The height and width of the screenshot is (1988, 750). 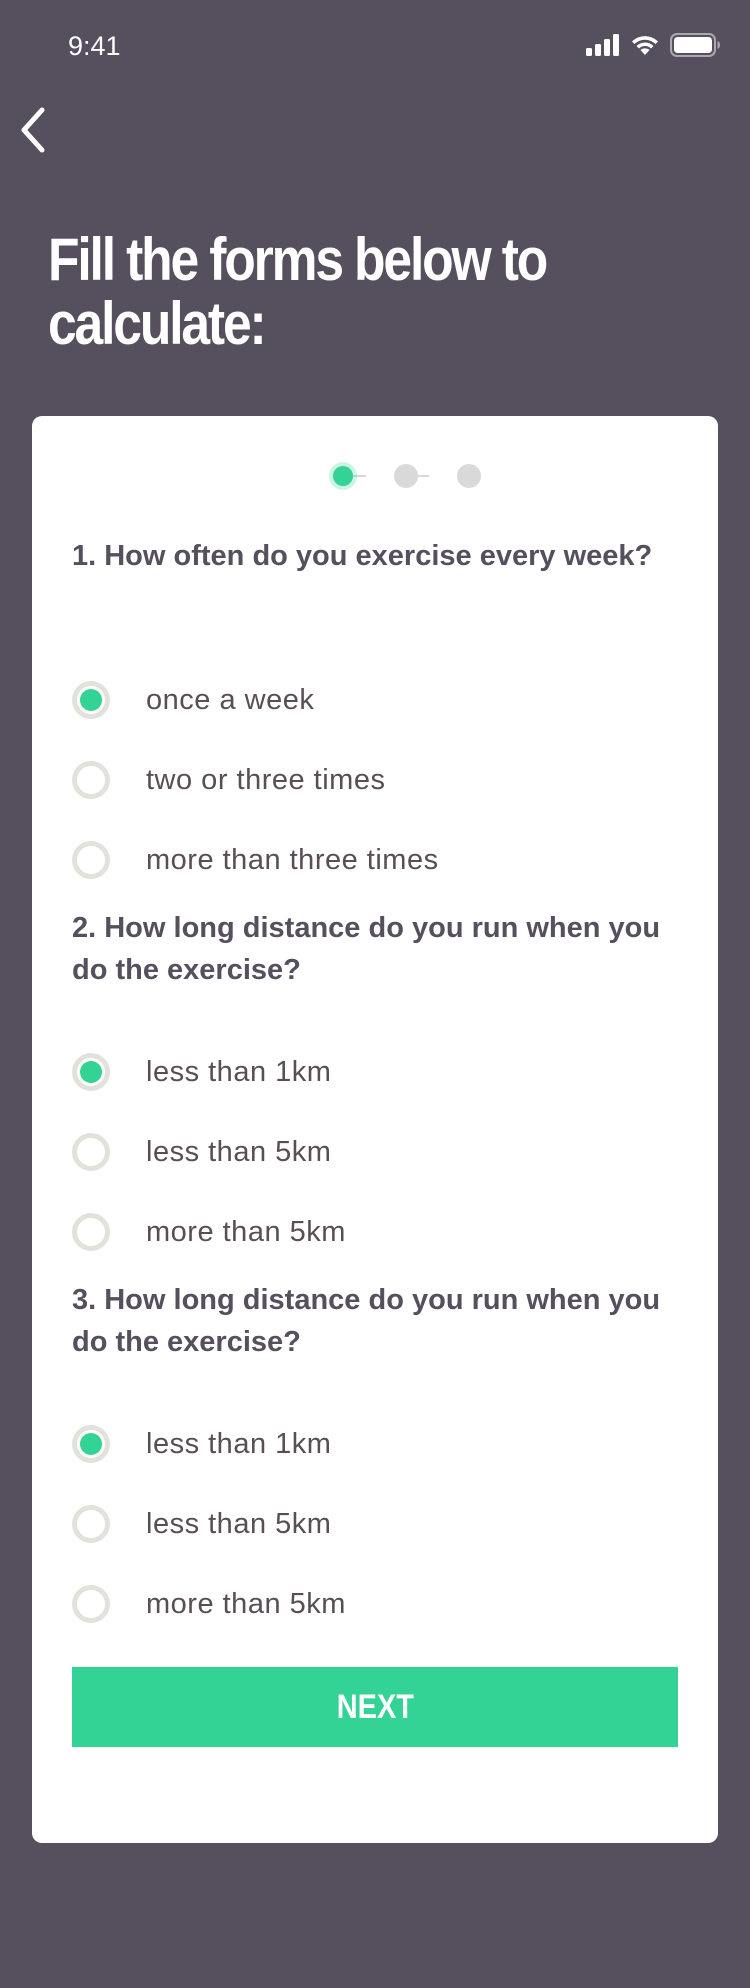 I want to click on status-icons, so click(x=653, y=45).